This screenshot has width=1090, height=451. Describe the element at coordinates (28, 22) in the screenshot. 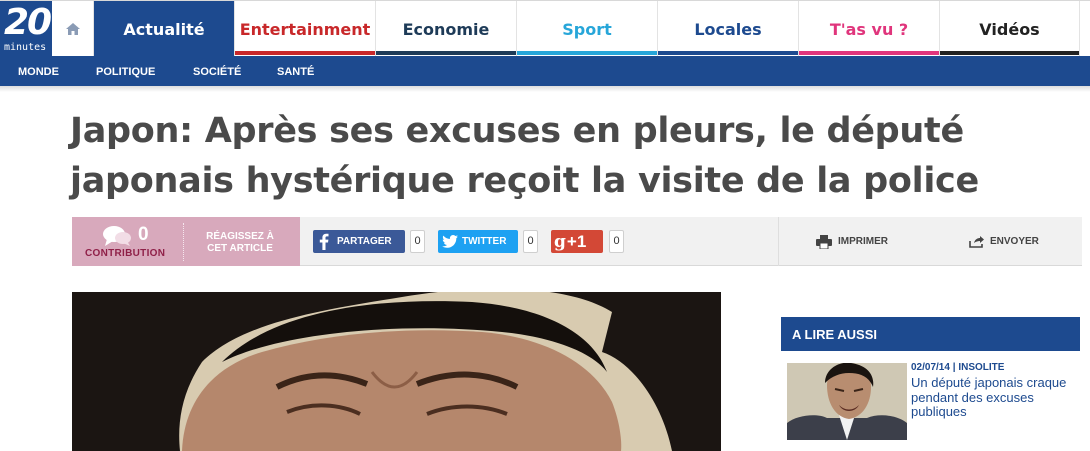

I see `logo-number: 20` at that location.